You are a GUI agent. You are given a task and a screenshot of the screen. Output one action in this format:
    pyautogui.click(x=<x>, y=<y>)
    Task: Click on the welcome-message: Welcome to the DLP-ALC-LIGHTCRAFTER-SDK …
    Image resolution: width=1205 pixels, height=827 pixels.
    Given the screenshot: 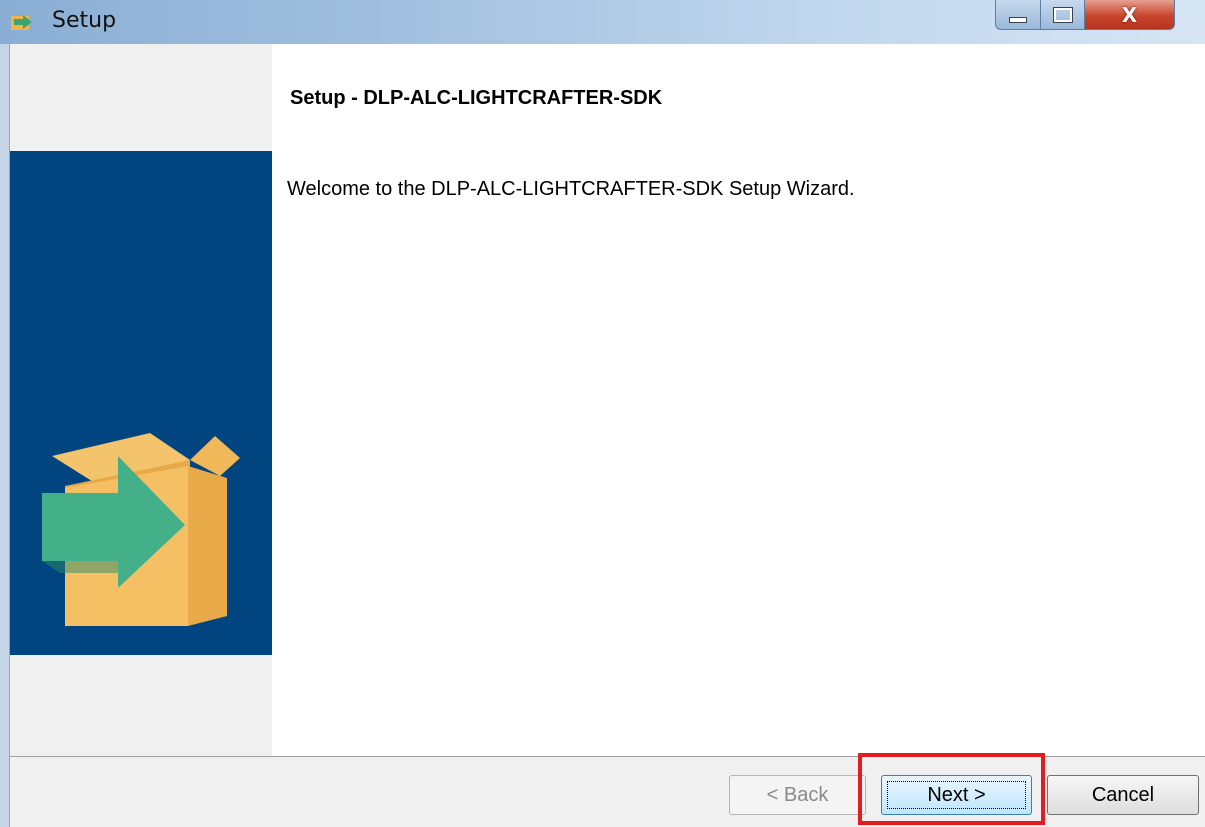 What is the action you would take?
    pyautogui.click(x=571, y=189)
    